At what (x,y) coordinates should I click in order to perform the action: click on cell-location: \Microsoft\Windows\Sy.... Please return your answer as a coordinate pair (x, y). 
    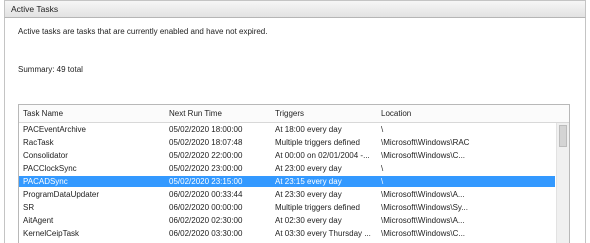
    Looking at the image, I should click on (424, 207).